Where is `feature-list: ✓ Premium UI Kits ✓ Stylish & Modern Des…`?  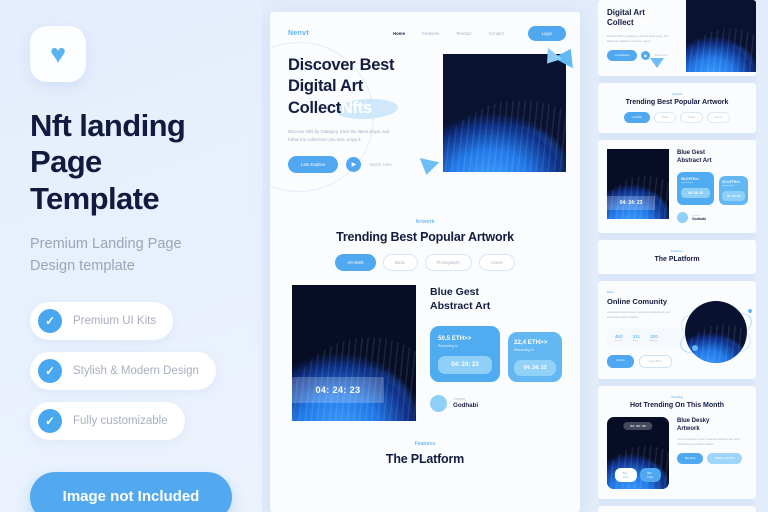 feature-list: ✓ Premium UI Kits ✓ Stylish & Modern Des… is located at coordinates (132, 370).